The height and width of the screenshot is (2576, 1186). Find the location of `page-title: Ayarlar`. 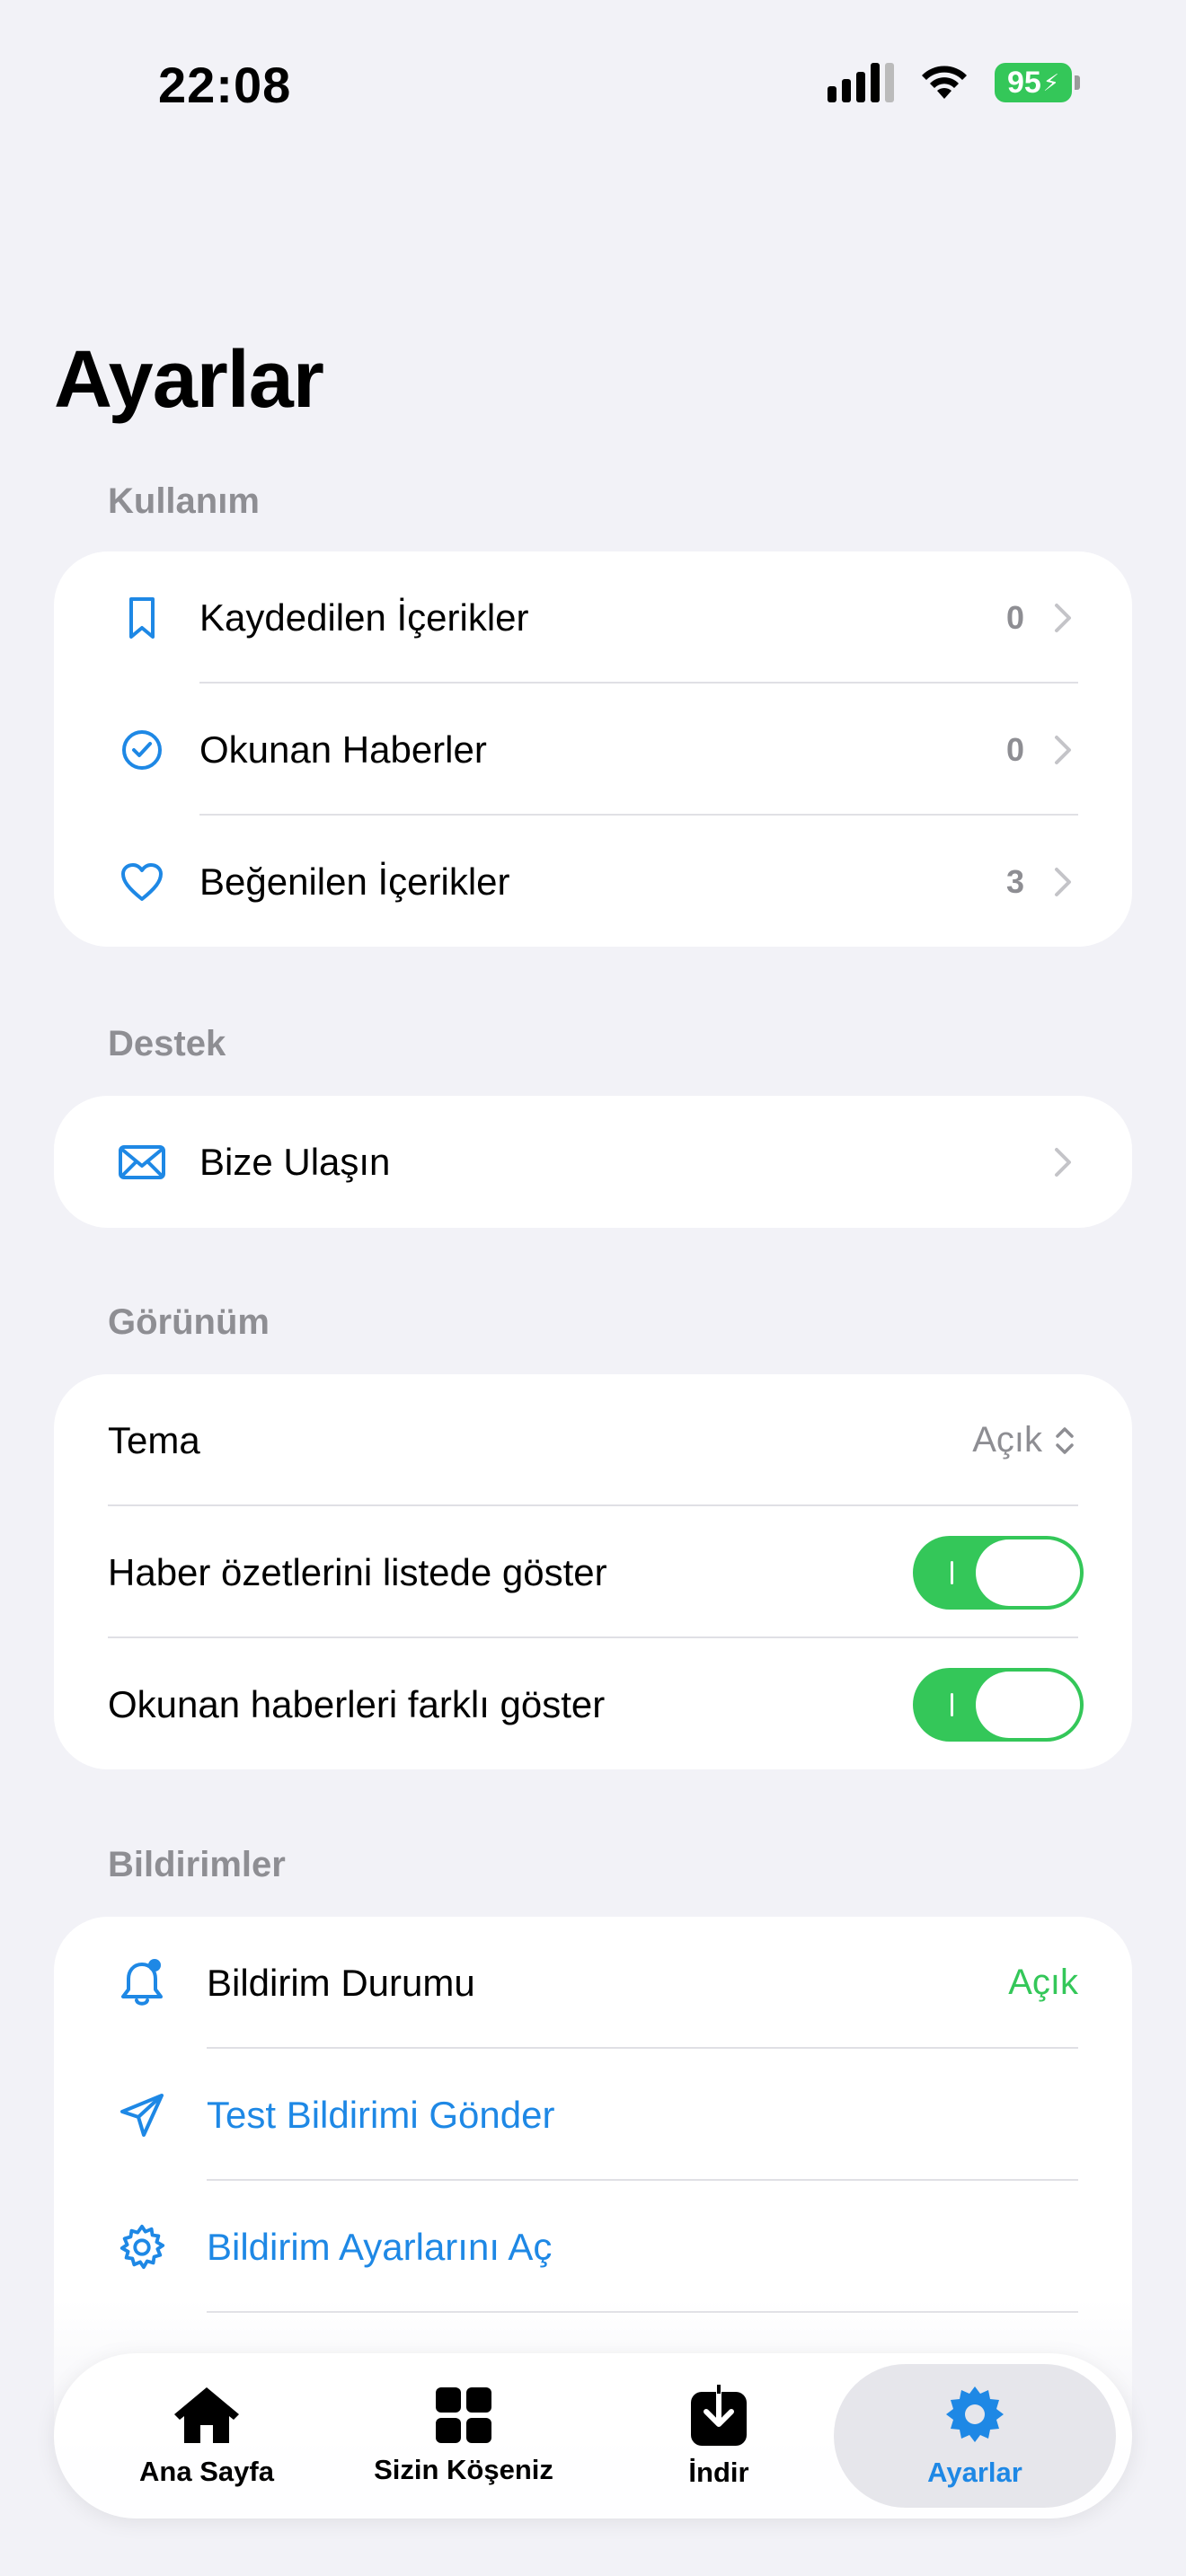

page-title: Ayarlar is located at coordinates (189, 380).